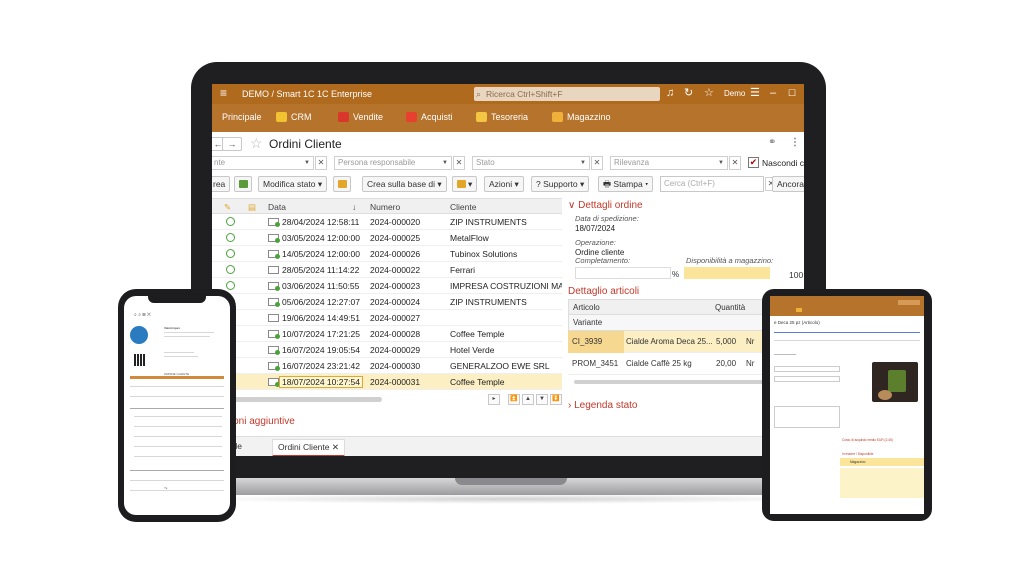 The width and height of the screenshot is (1024, 577). Describe the element at coordinates (623, 273) in the screenshot. I see `completion-progress` at that location.